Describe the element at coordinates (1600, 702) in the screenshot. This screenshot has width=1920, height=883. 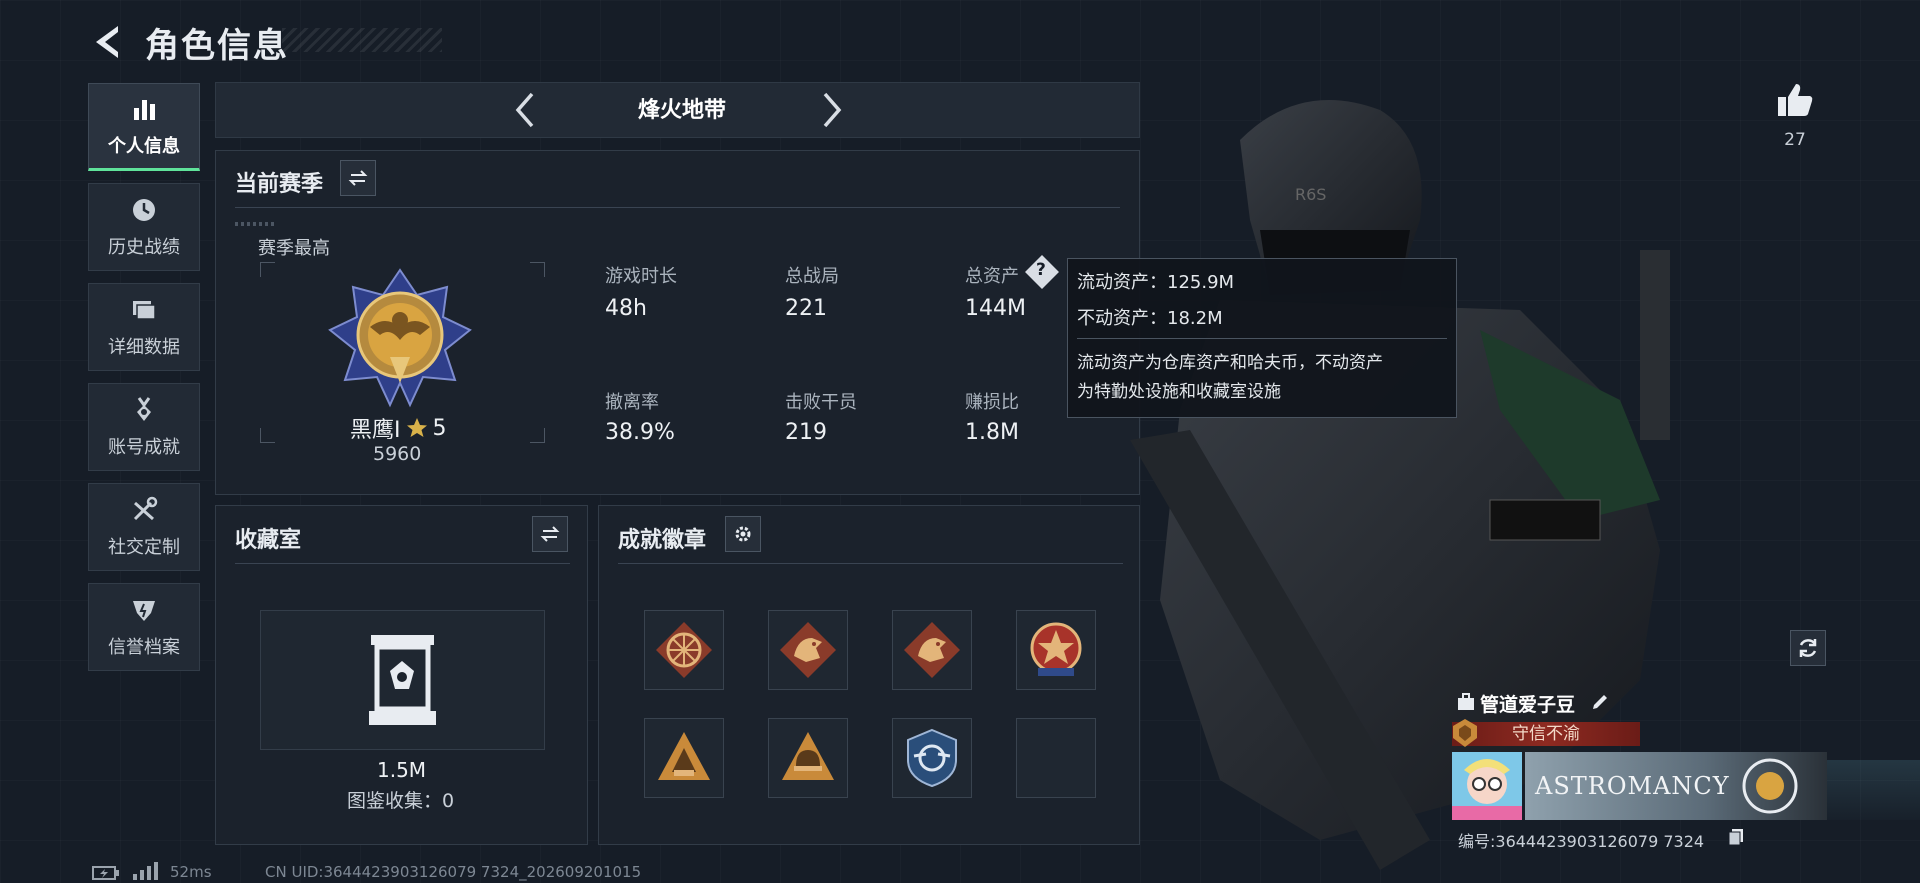
I see `edit-name-icon` at that location.